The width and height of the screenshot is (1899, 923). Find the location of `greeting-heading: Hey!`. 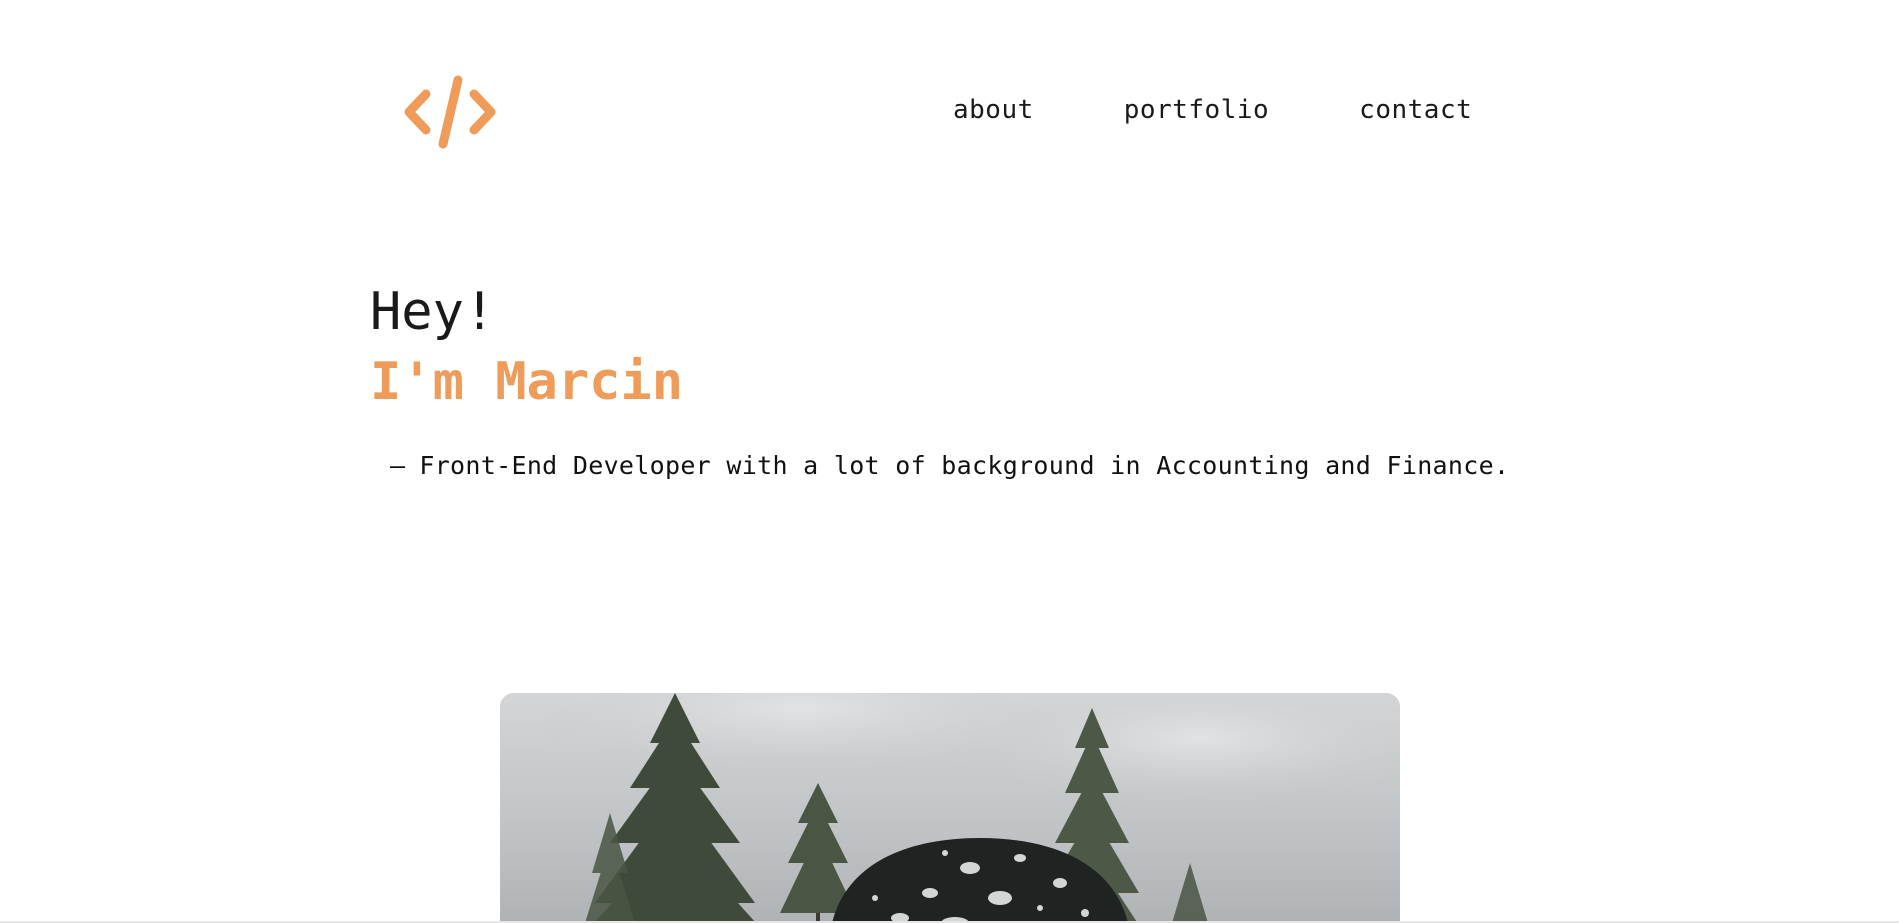

greeting-heading: Hey! is located at coordinates (433, 312).